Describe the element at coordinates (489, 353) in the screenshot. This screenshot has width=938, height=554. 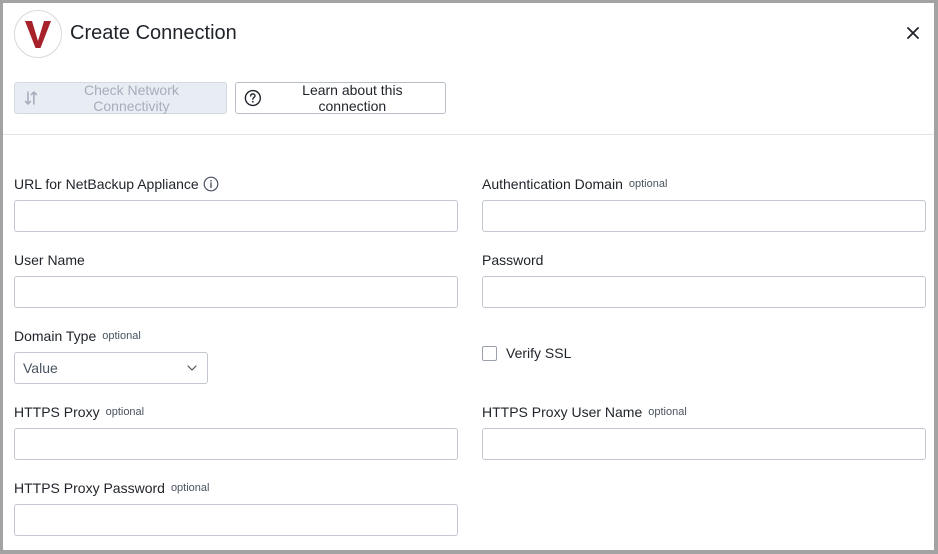
I see `verify-ssl-checkbox` at that location.